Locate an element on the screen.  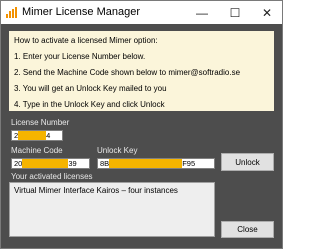
license-number-label: License Number is located at coordinates (40, 122).